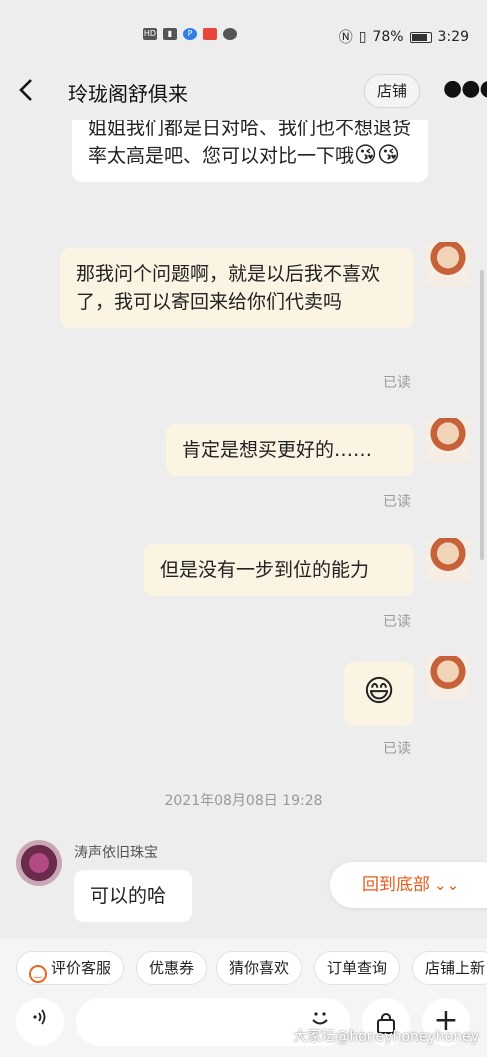 The width and height of the screenshot is (487, 1057). What do you see at coordinates (32, 92) in the screenshot?
I see `chevron-left-icon` at bounding box center [32, 92].